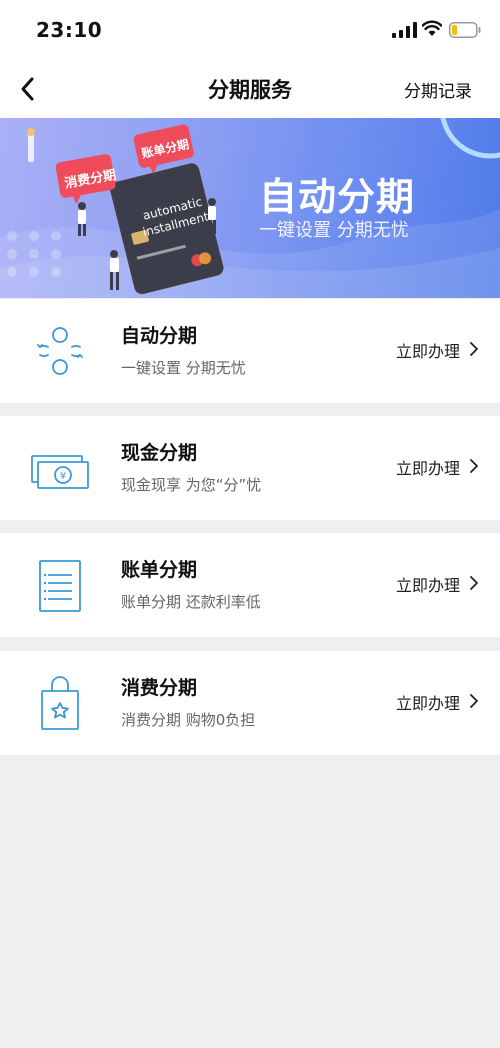  I want to click on service-item-cash-installment: ¥ 现金分期 现金现享 为您“分”忧 立即办理, so click(250, 468).